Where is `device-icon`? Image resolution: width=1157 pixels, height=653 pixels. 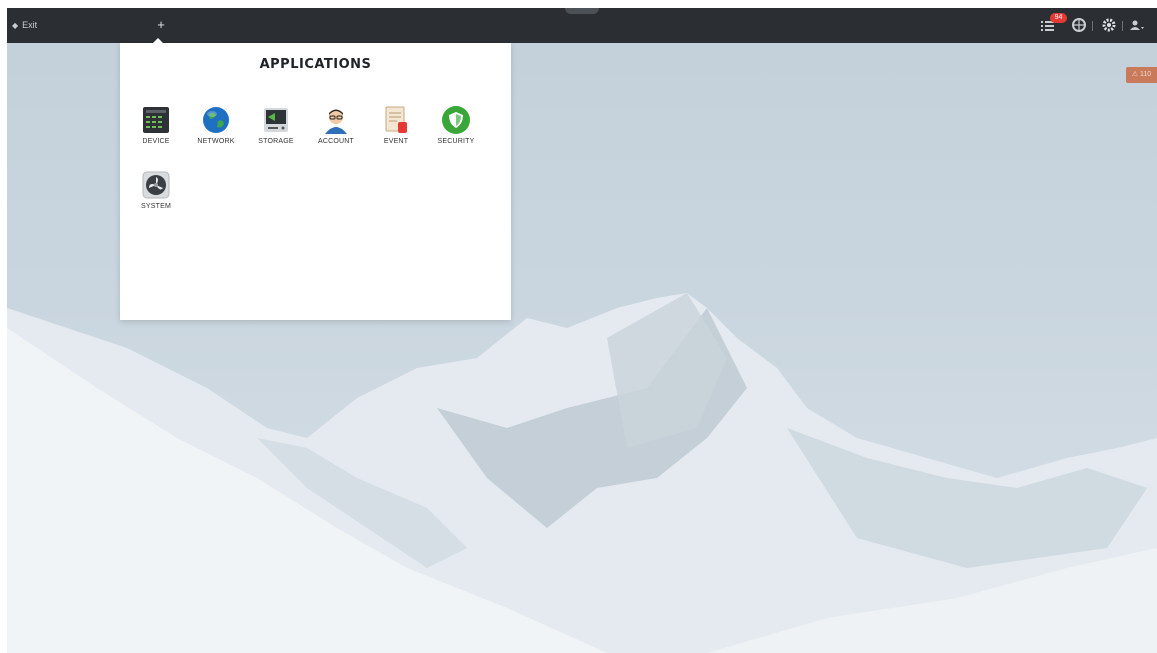
device-icon is located at coordinates (156, 120).